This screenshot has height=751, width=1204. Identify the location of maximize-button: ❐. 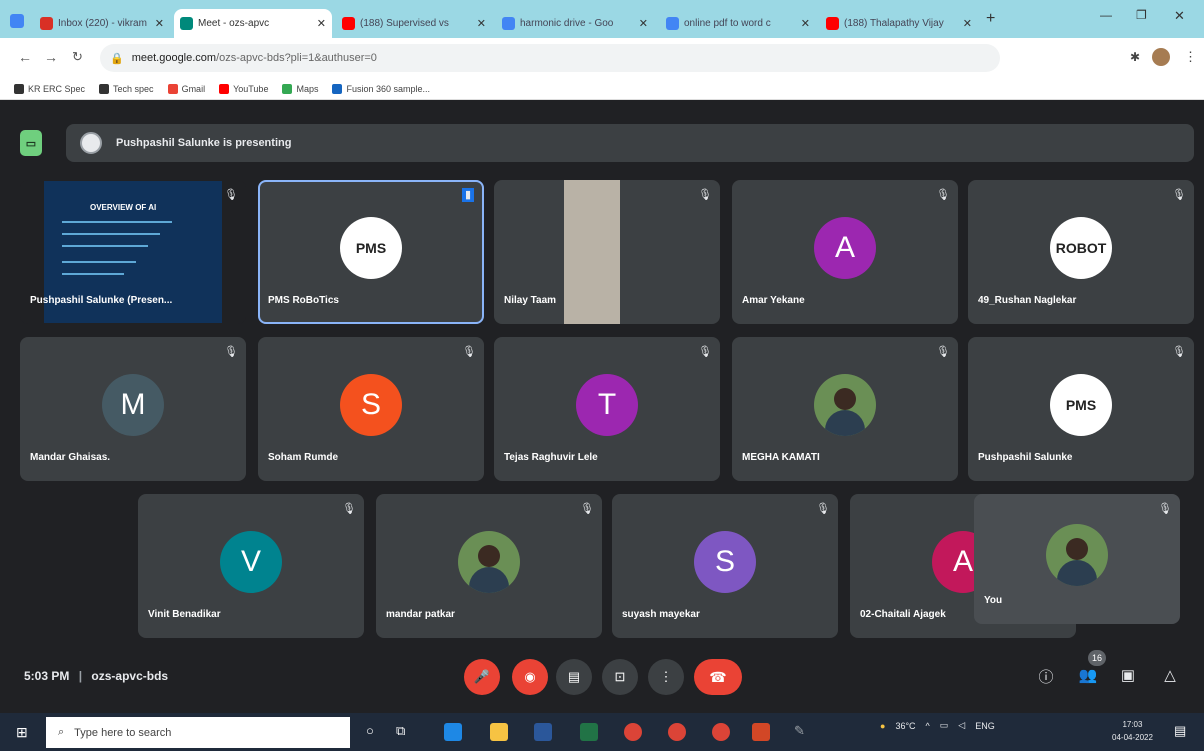
(1141, 15).